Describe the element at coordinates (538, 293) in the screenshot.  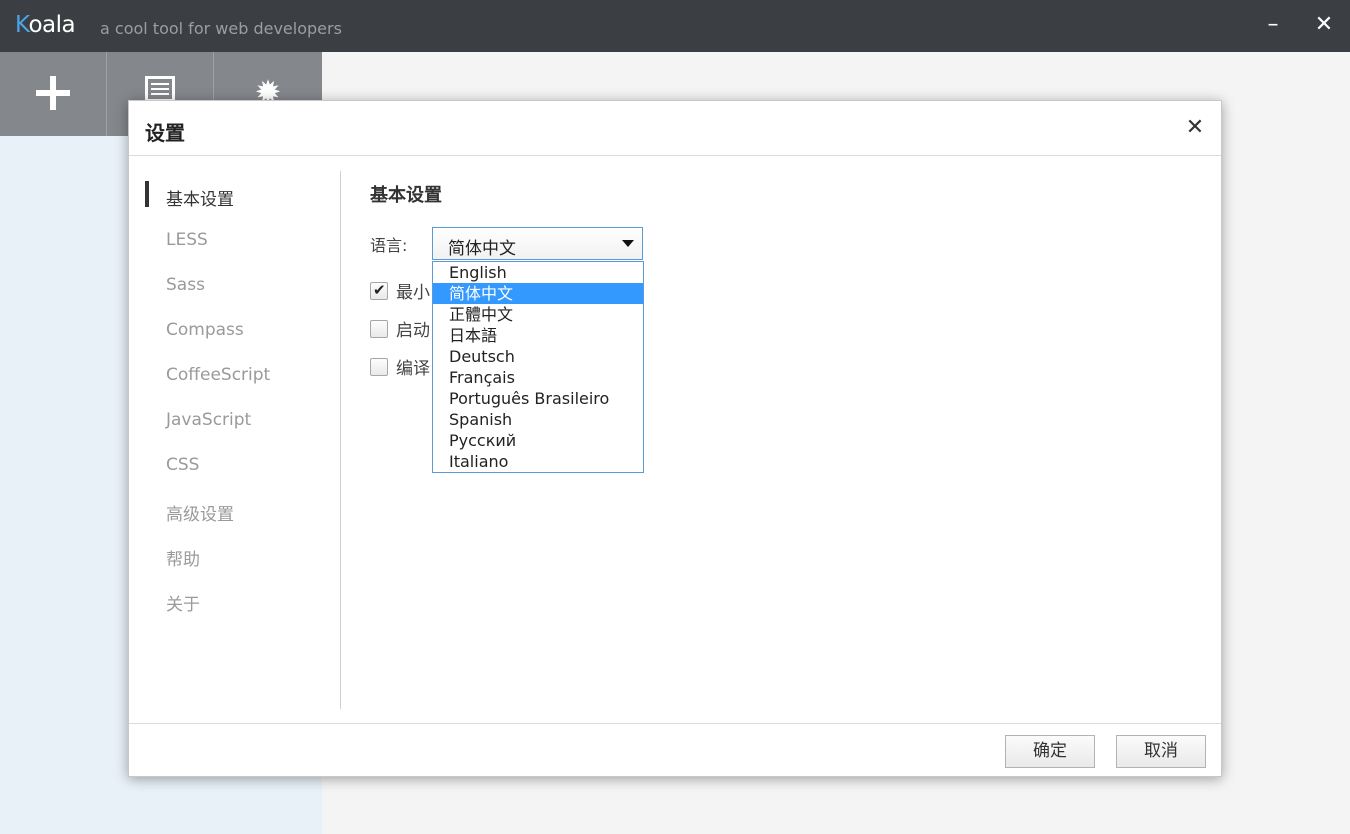
I see `language-option-simplified-chinese: 简体中文` at that location.